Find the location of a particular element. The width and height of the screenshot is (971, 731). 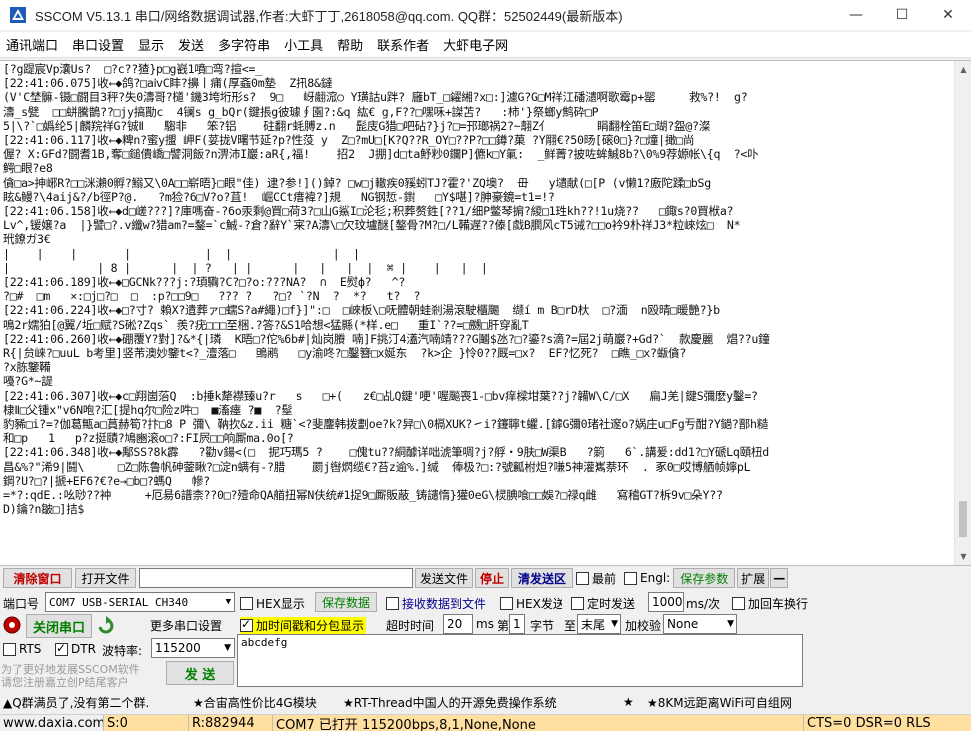

timed-send-check-icon is located at coordinates (577, 603).